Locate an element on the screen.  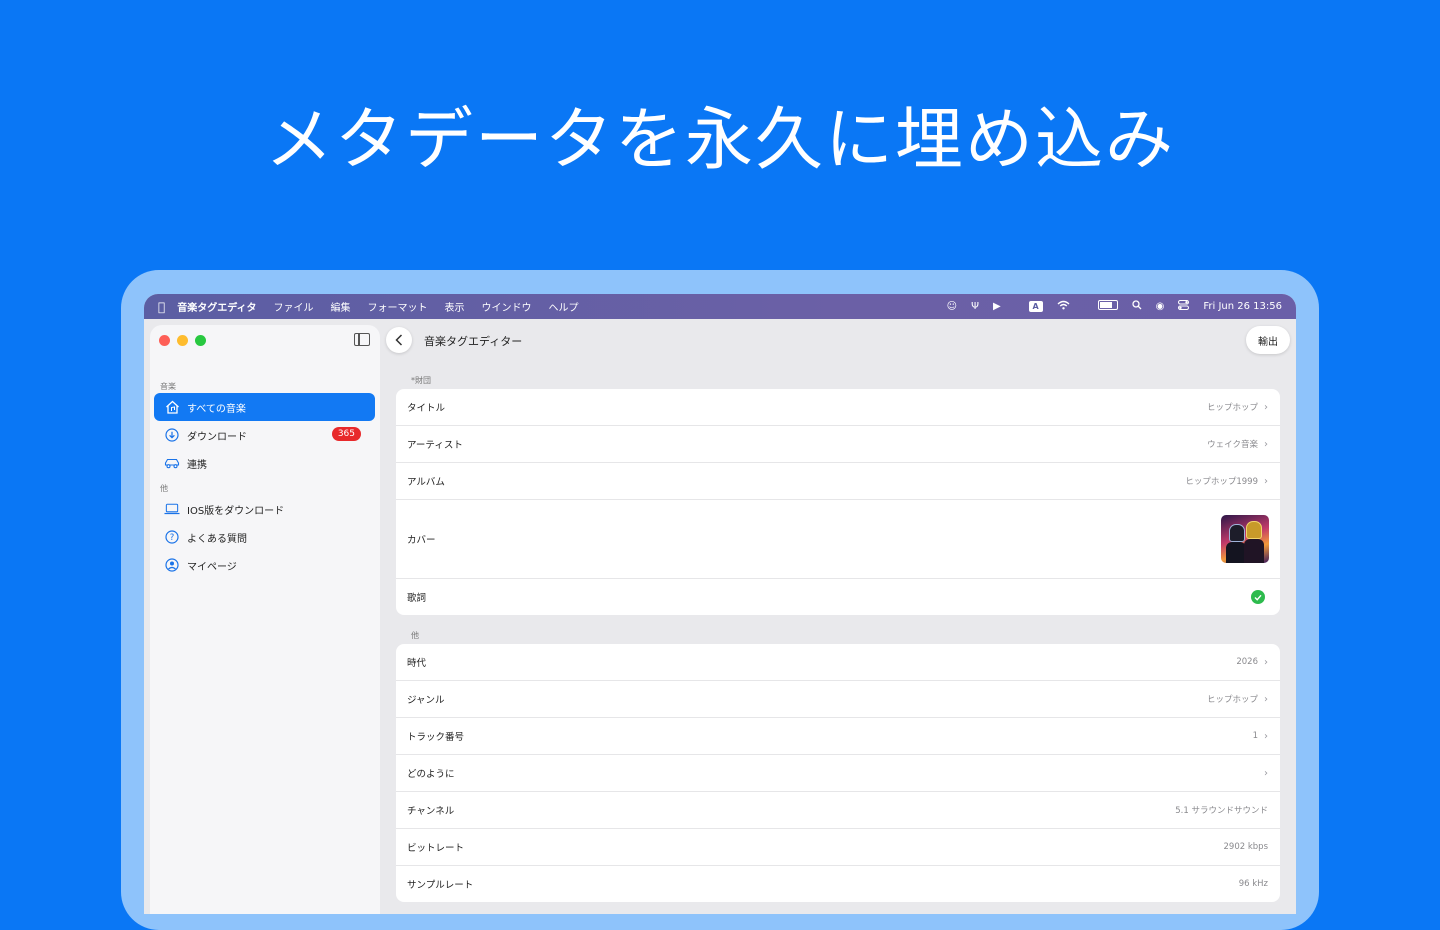
sidebar-item-label: マイページ is located at coordinates (212, 567).